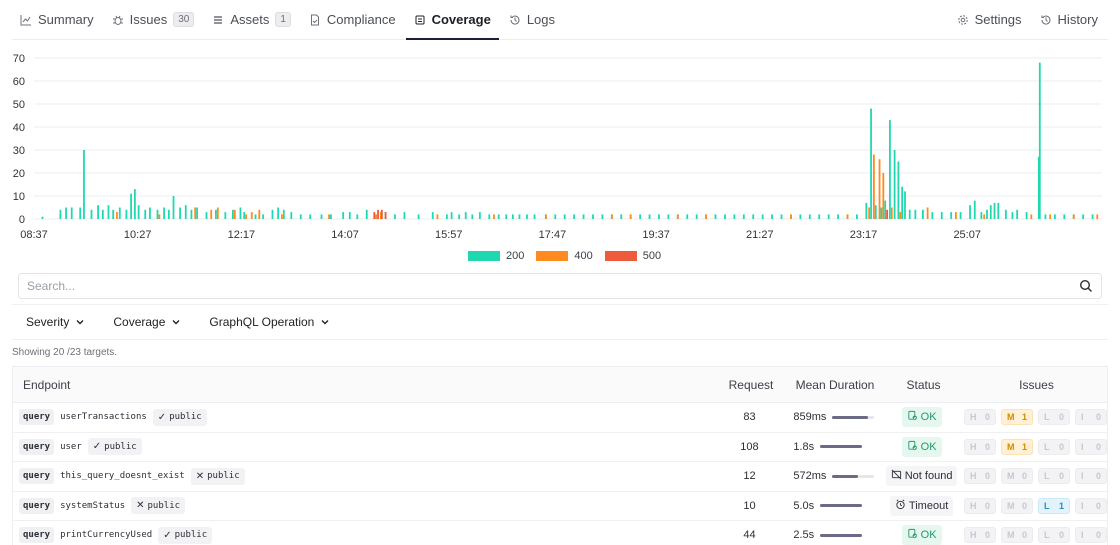 The height and width of the screenshot is (545, 1120). Describe the element at coordinates (967, 235) in the screenshot. I see `x-tick-label: 25:07` at that location.